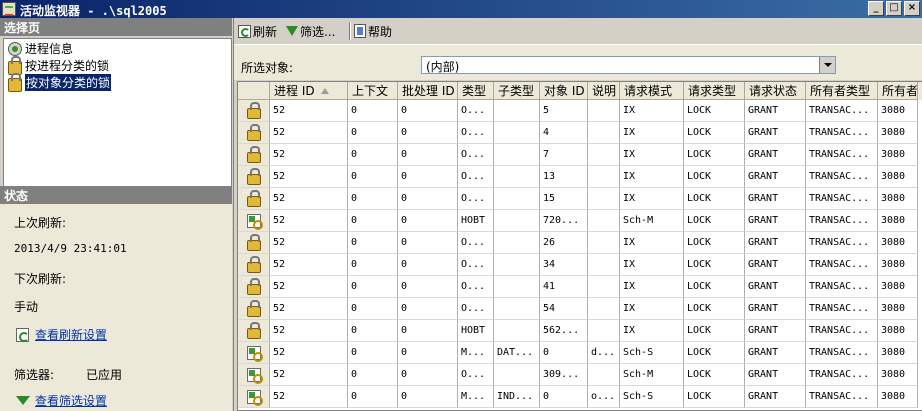  Describe the element at coordinates (827, 65) in the screenshot. I see `chevron-down-icon` at that location.